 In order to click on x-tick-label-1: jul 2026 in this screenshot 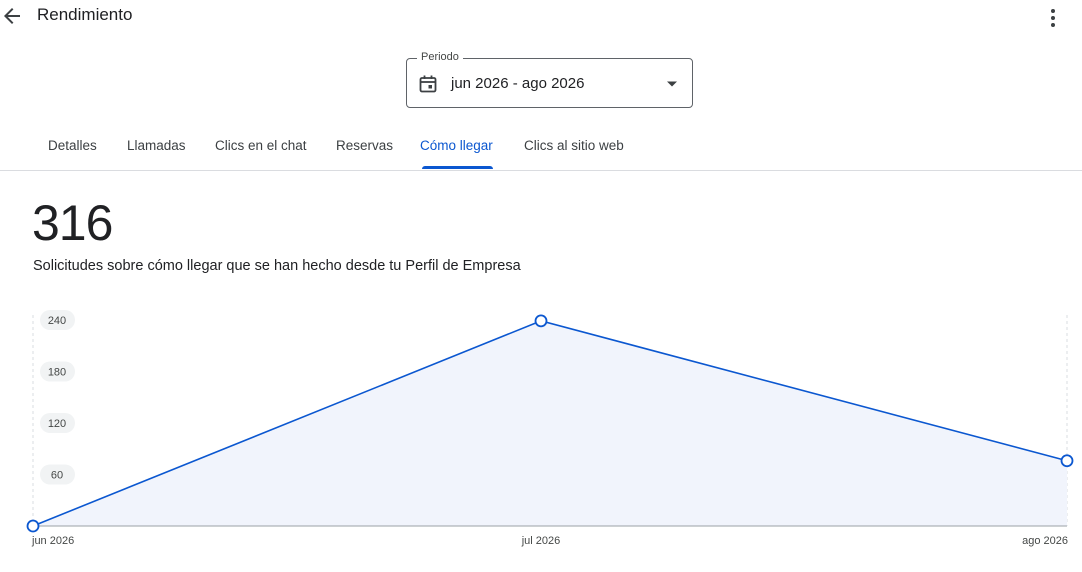, I will do `click(541, 541)`.